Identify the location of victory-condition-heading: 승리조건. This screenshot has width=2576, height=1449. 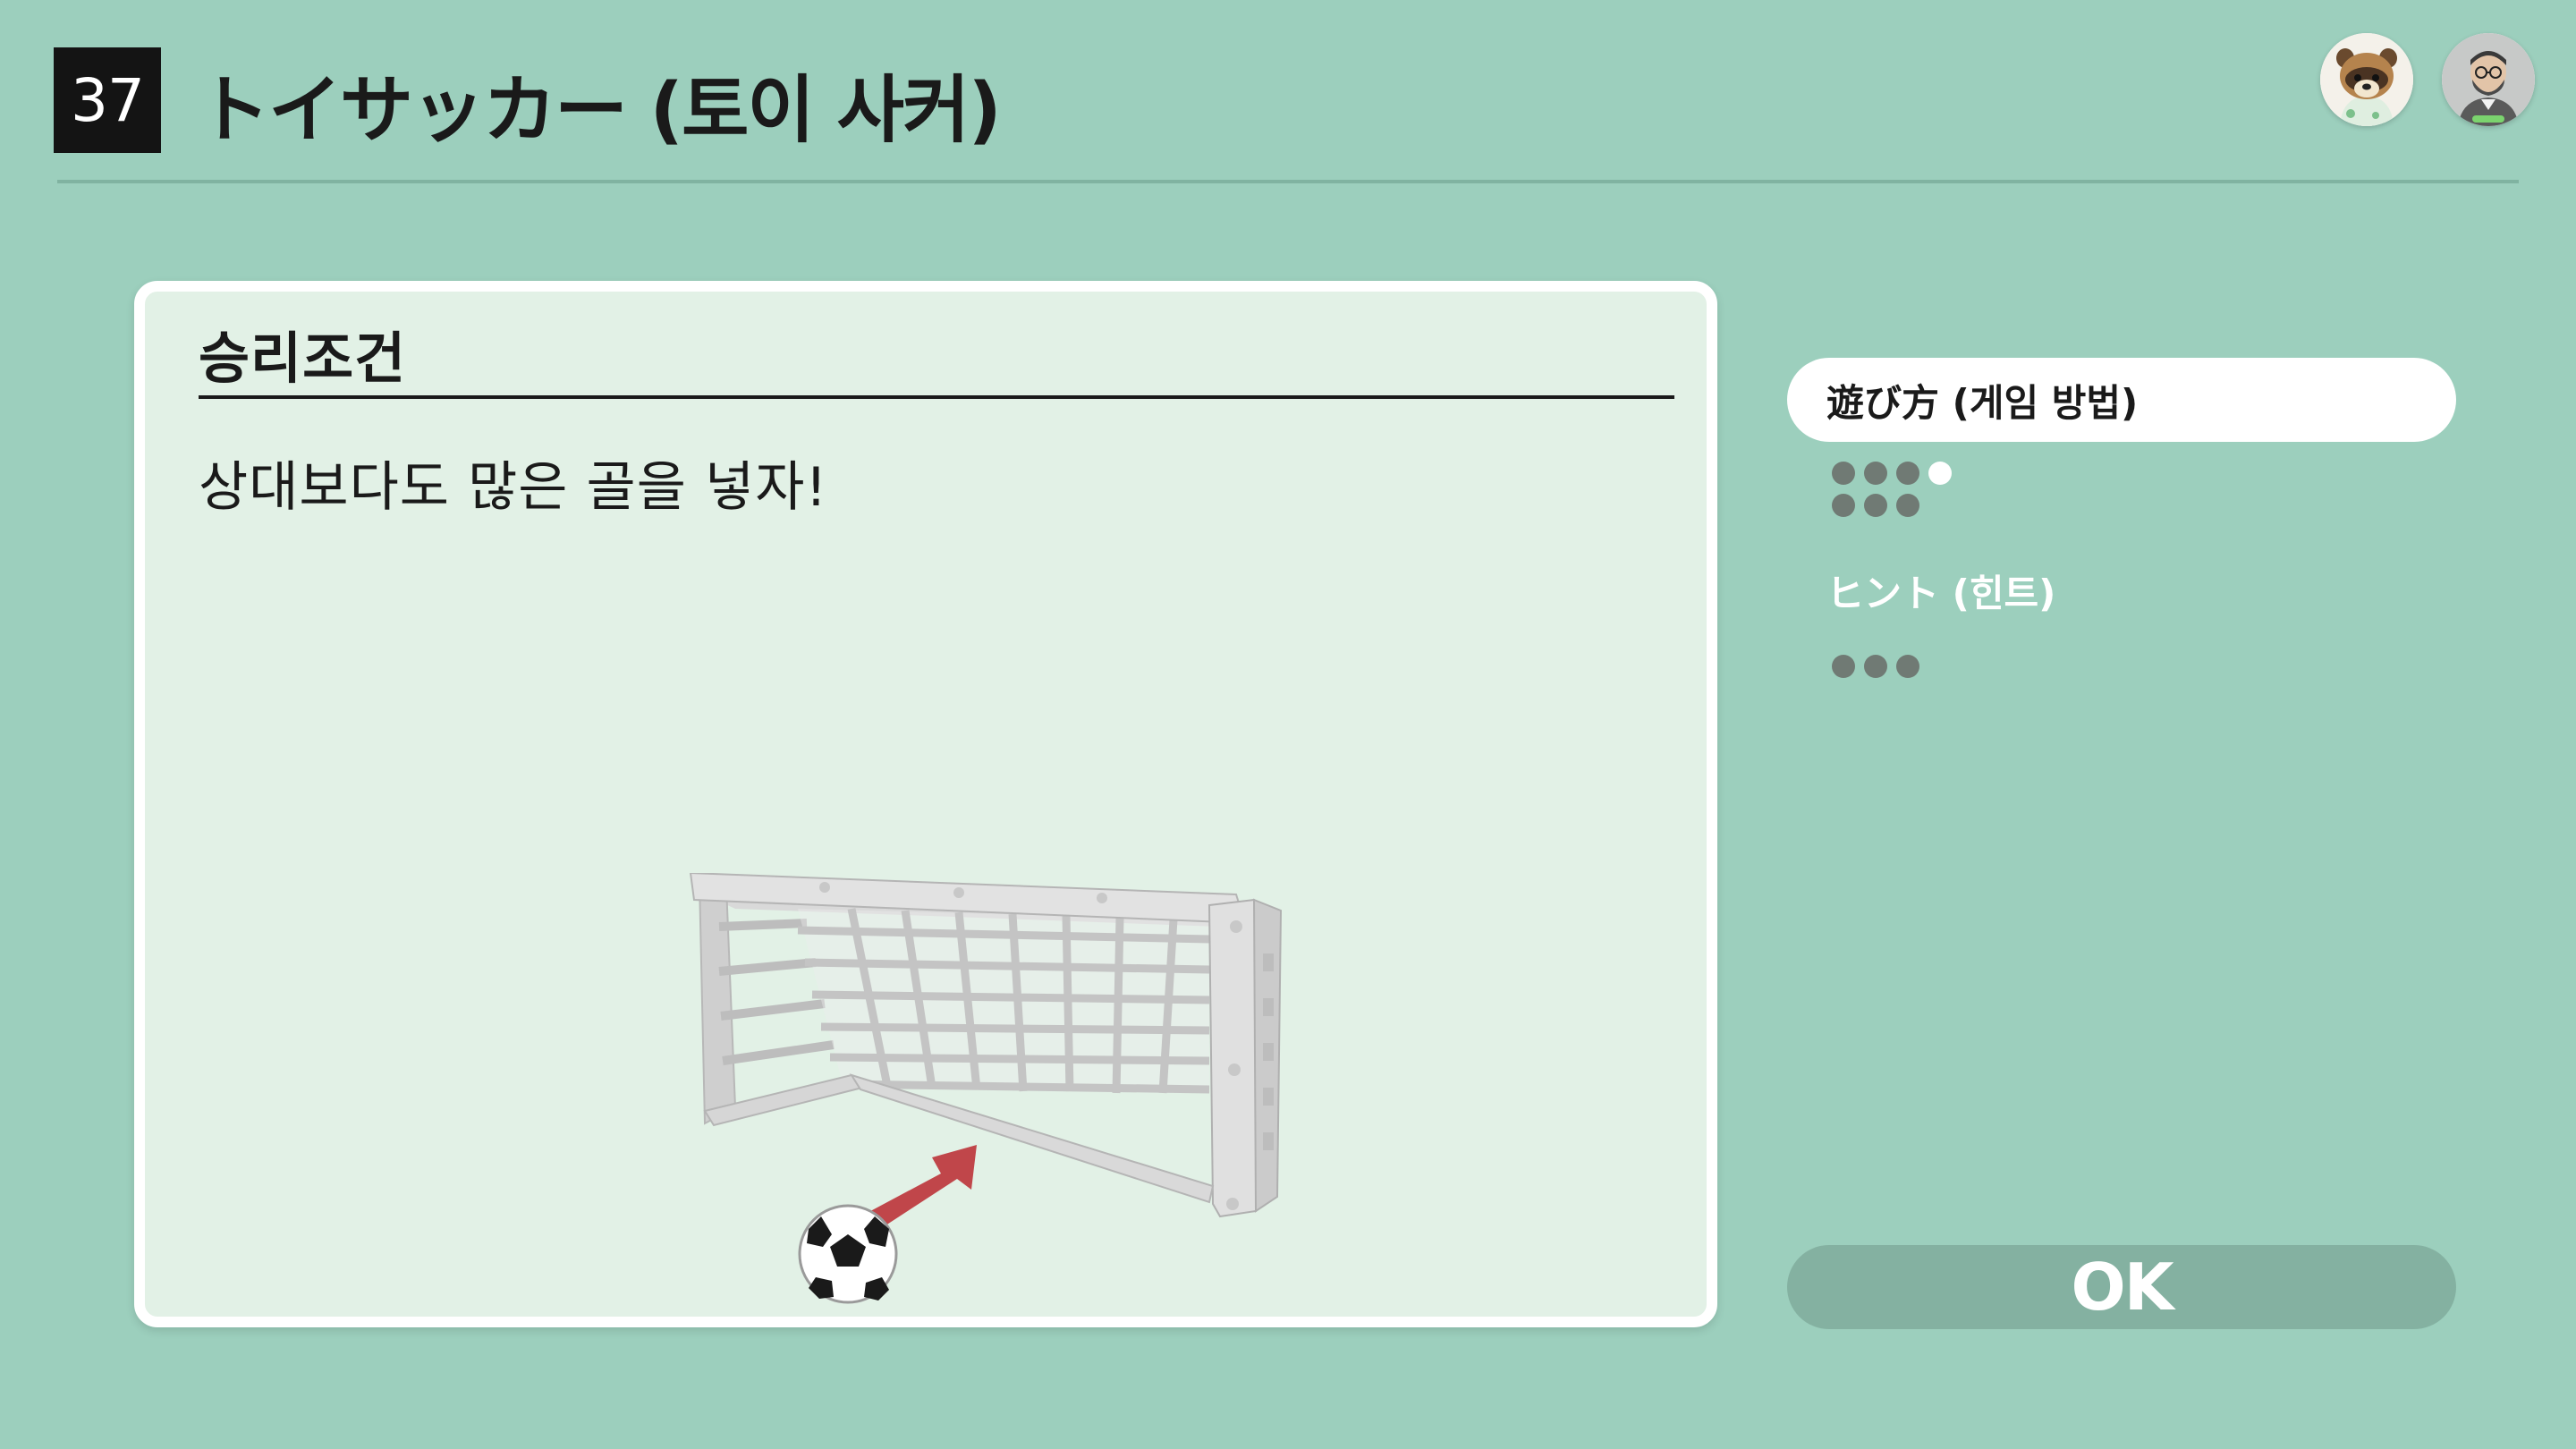
(303, 358).